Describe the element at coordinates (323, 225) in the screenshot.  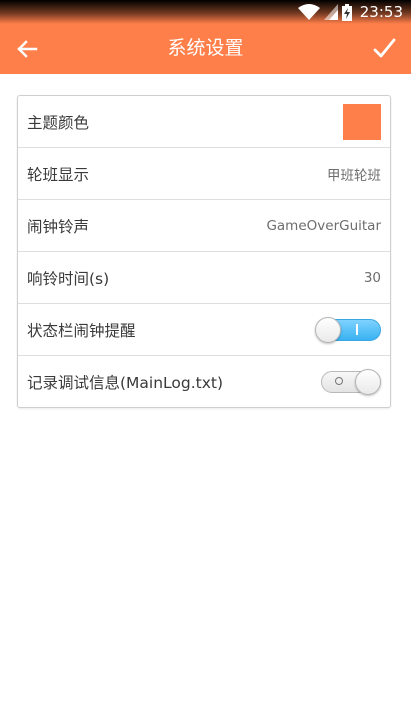
I see `setting-value: GameOverGuitar` at that location.